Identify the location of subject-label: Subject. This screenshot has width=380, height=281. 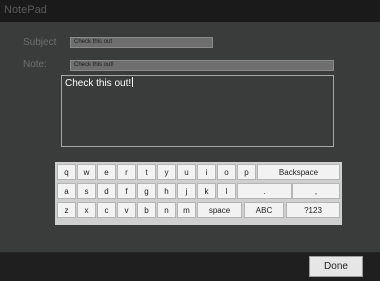
(40, 42).